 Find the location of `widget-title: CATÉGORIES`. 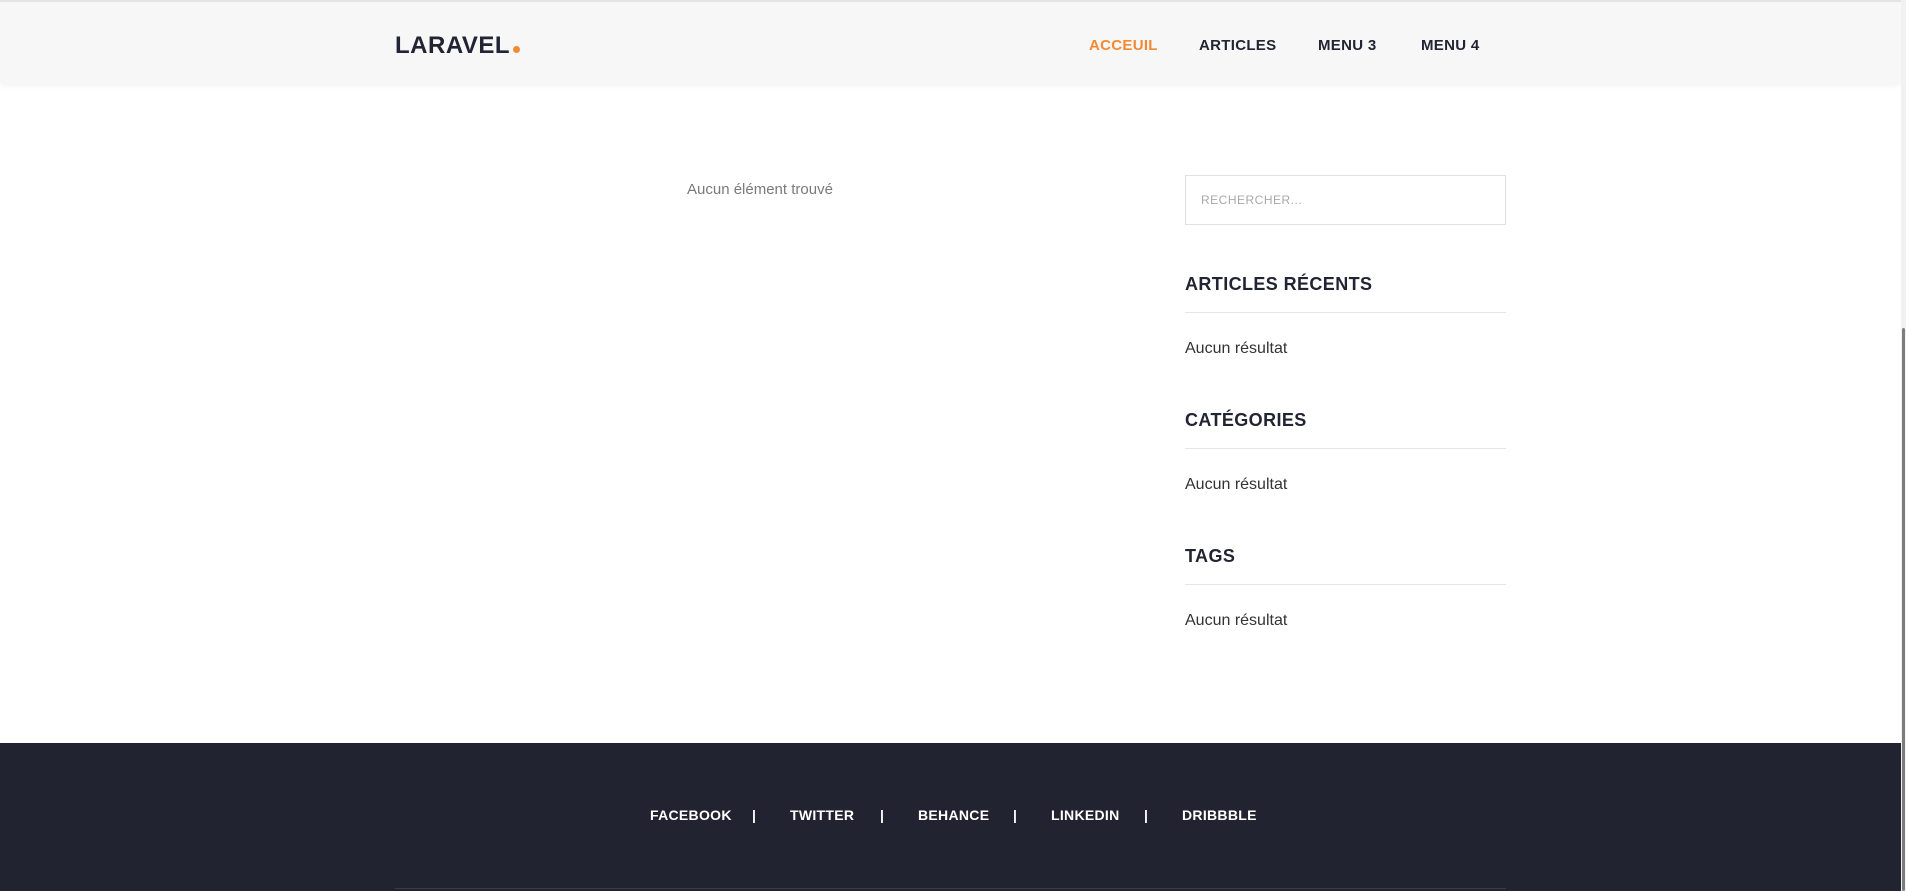

widget-title: CATÉGORIES is located at coordinates (1345, 428).